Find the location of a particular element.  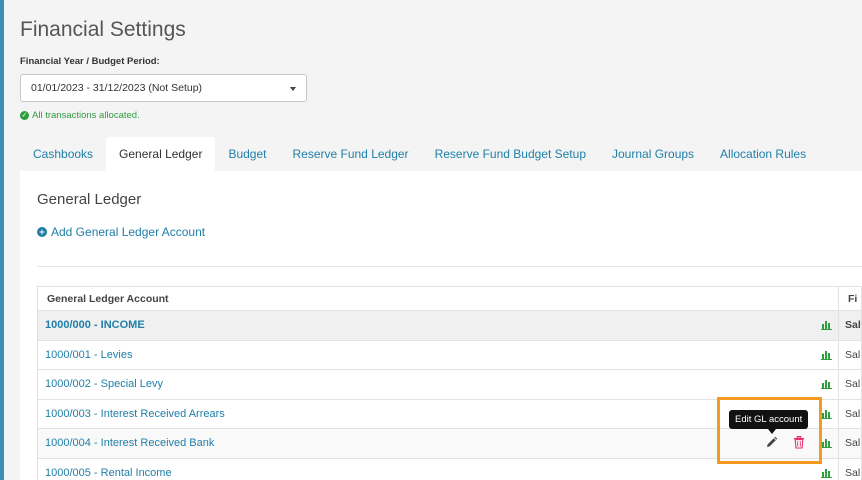

tab-allocation-rules: Allocation Rules is located at coordinates (763, 154).